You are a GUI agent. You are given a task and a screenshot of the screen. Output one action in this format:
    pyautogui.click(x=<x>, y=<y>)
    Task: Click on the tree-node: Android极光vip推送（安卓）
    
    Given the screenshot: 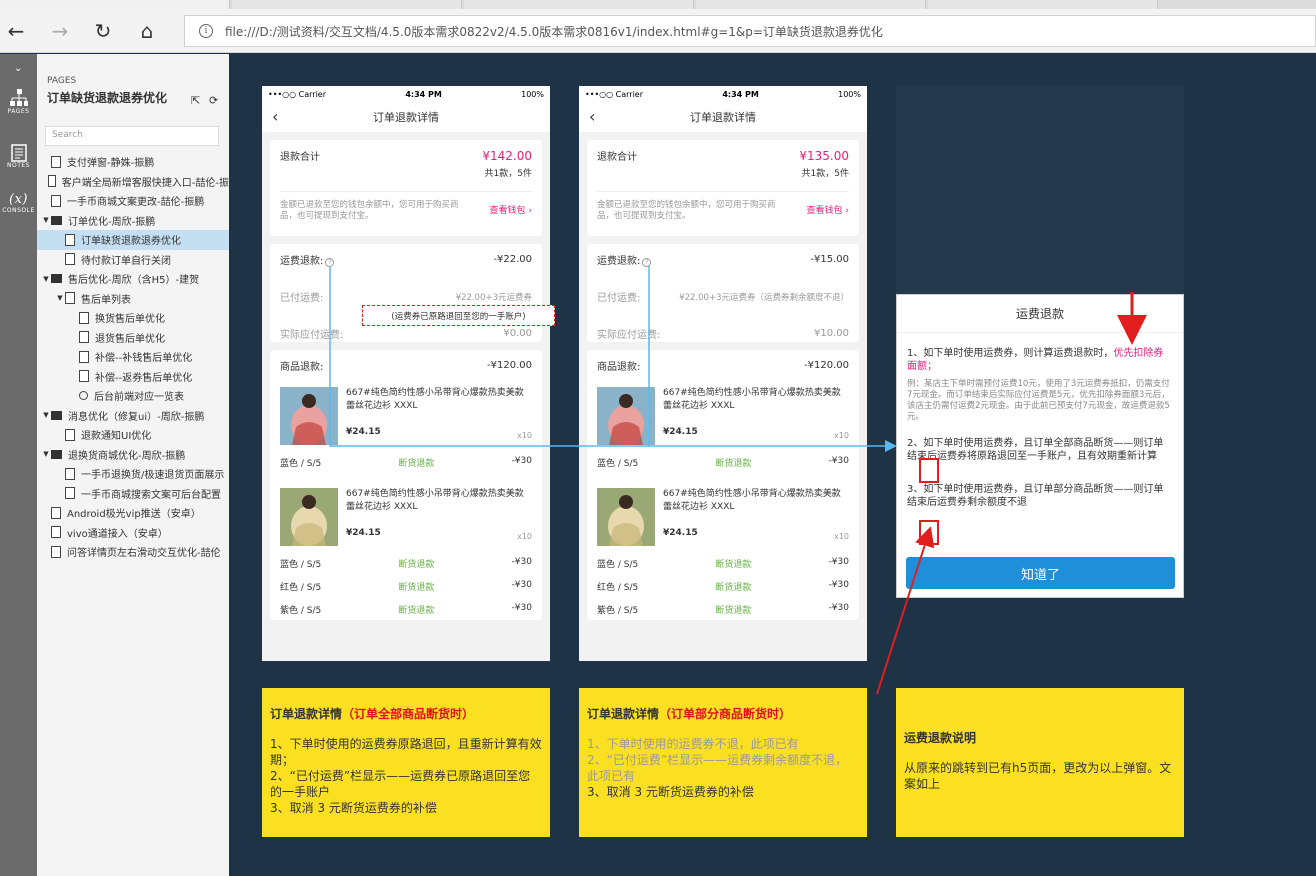 What is the action you would take?
    pyautogui.click(x=133, y=513)
    